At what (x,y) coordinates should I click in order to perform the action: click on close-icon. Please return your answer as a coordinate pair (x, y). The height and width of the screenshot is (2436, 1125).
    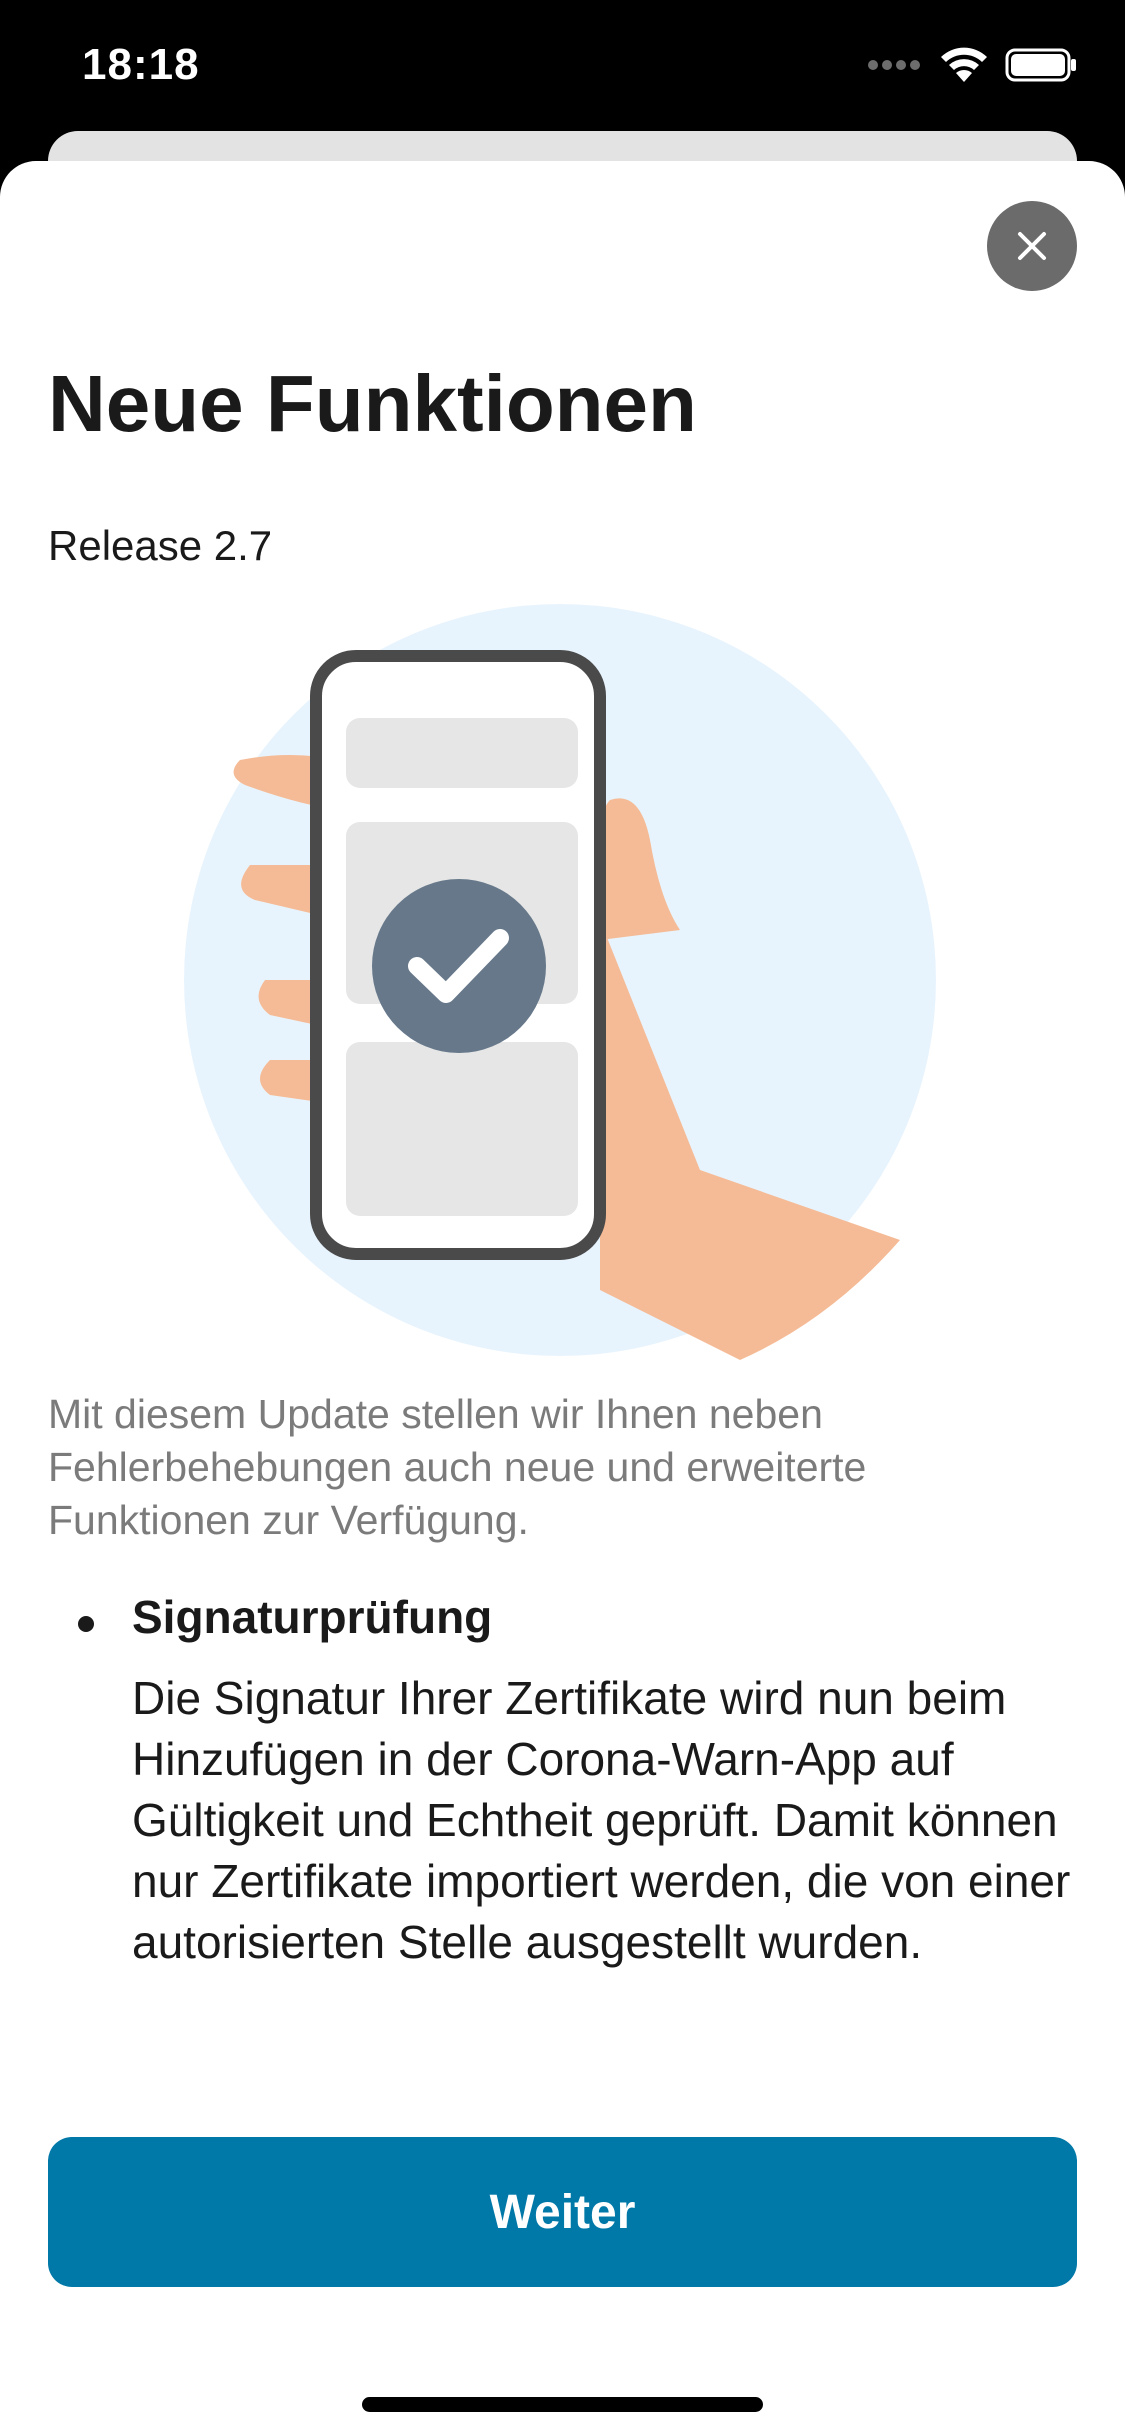
    Looking at the image, I should click on (1032, 246).